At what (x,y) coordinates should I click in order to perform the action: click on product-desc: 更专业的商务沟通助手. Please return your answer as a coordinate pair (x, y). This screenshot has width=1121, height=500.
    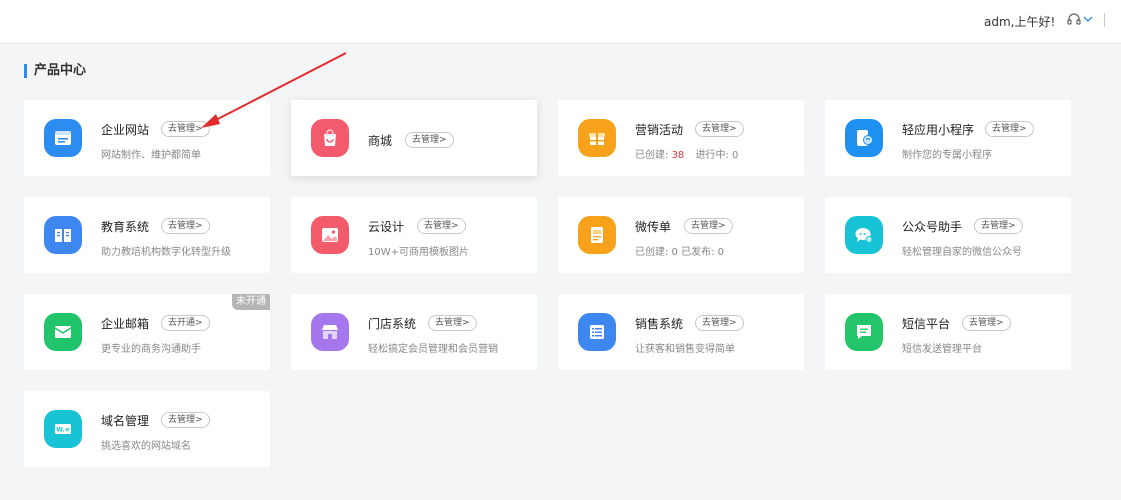
    Looking at the image, I should click on (151, 349).